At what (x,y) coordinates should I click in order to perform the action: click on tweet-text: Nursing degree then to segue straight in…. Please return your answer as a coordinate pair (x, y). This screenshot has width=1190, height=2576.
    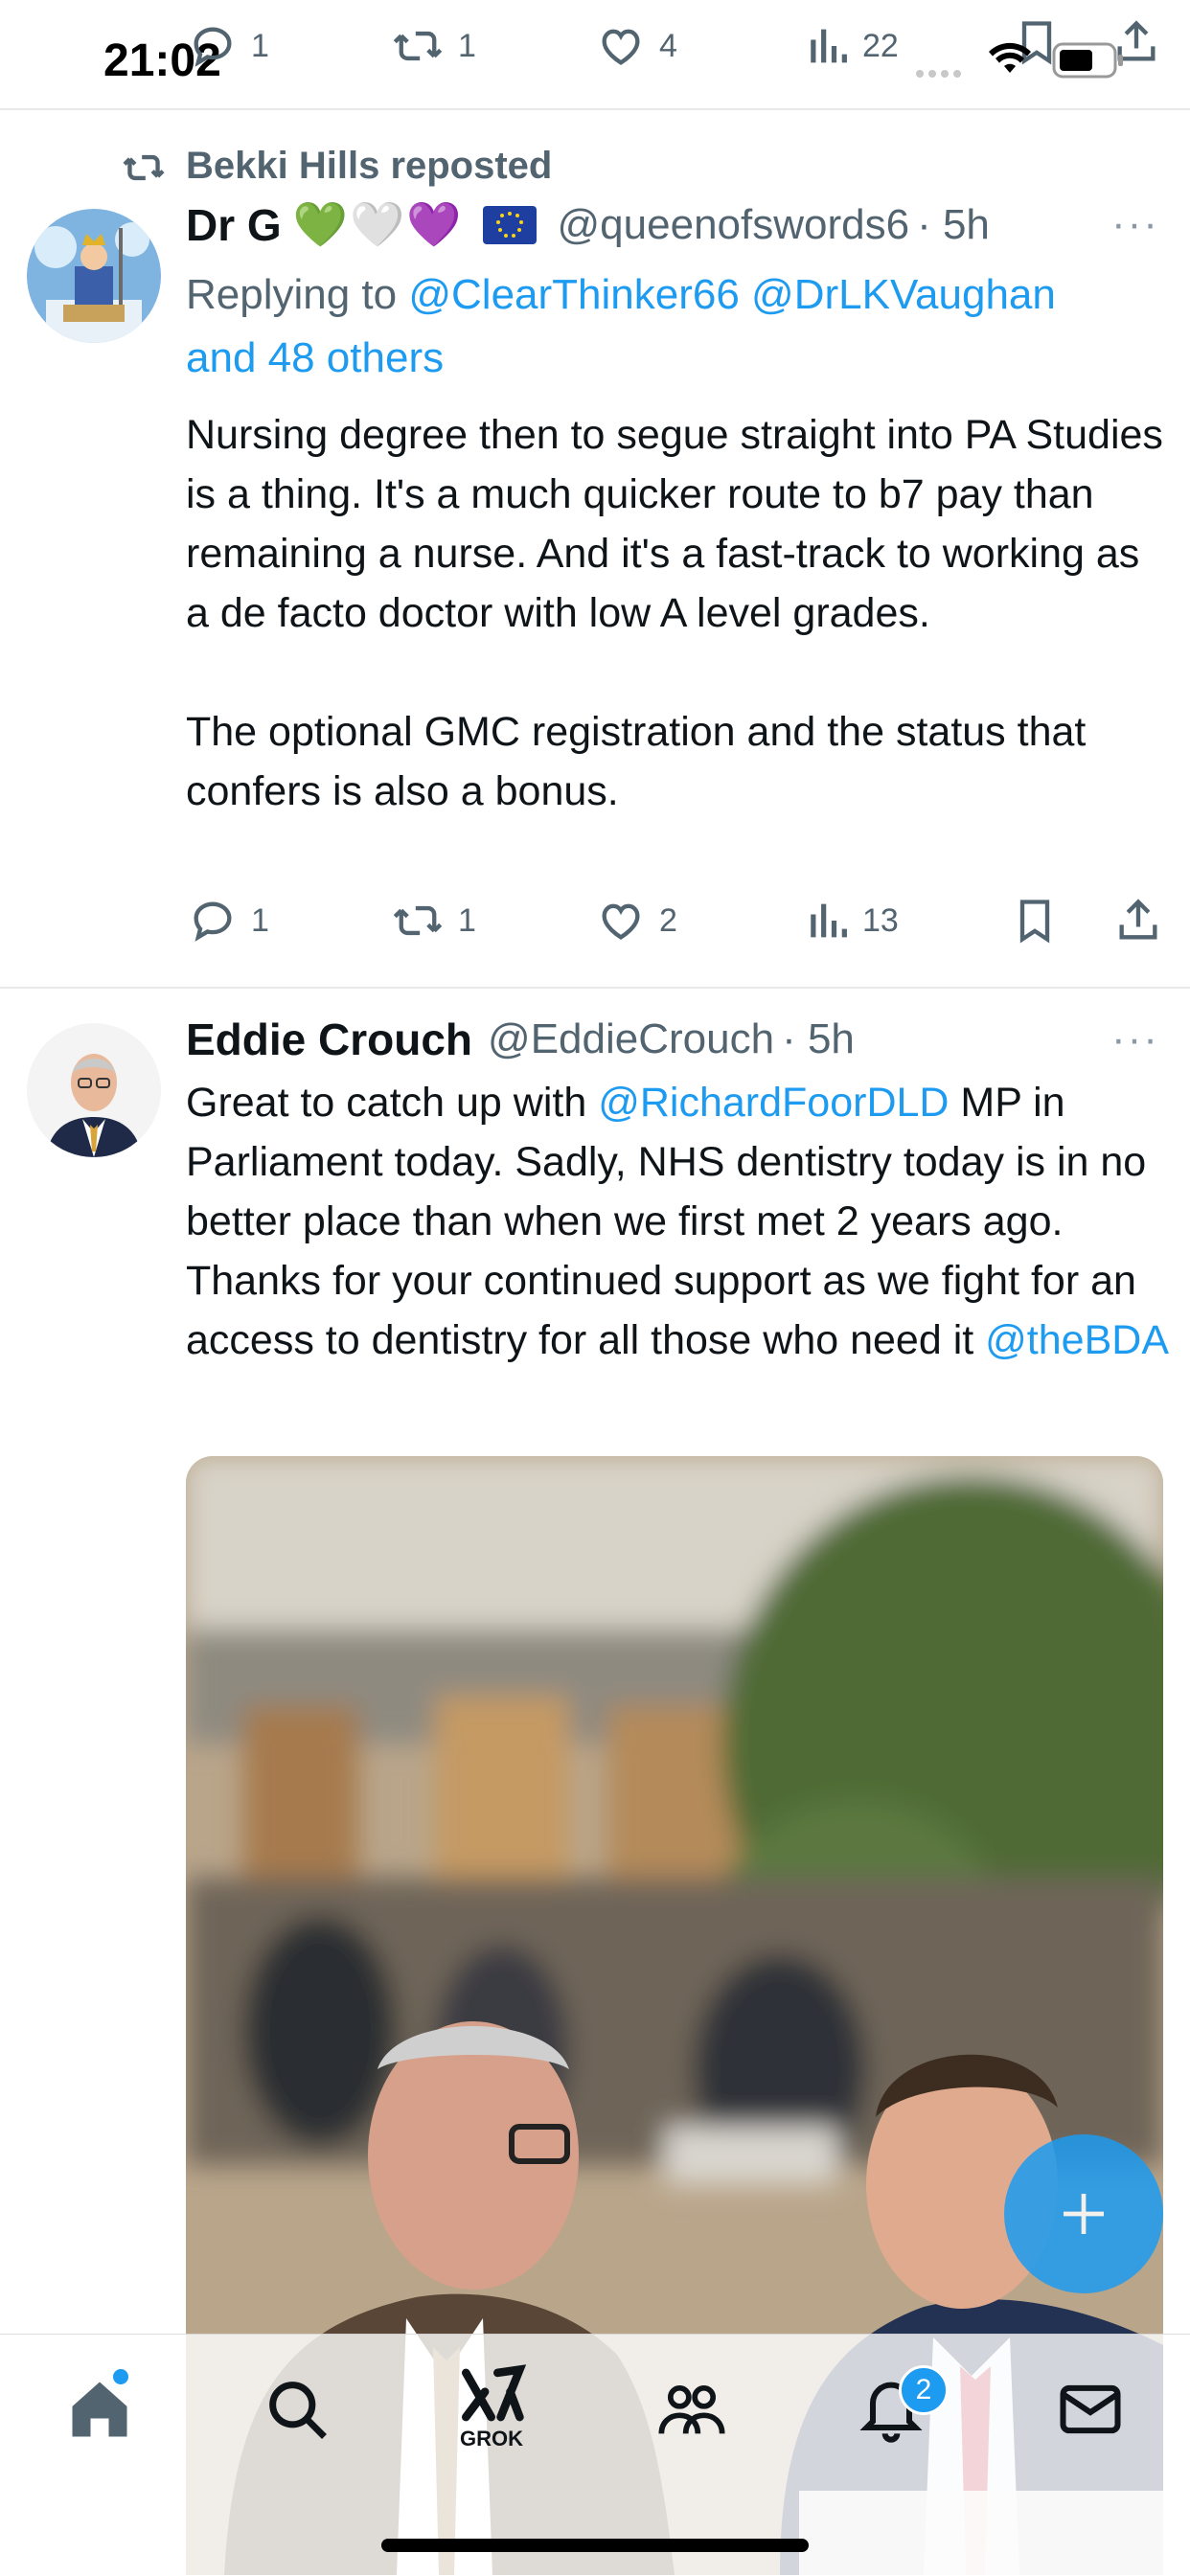
    Looking at the image, I should click on (674, 613).